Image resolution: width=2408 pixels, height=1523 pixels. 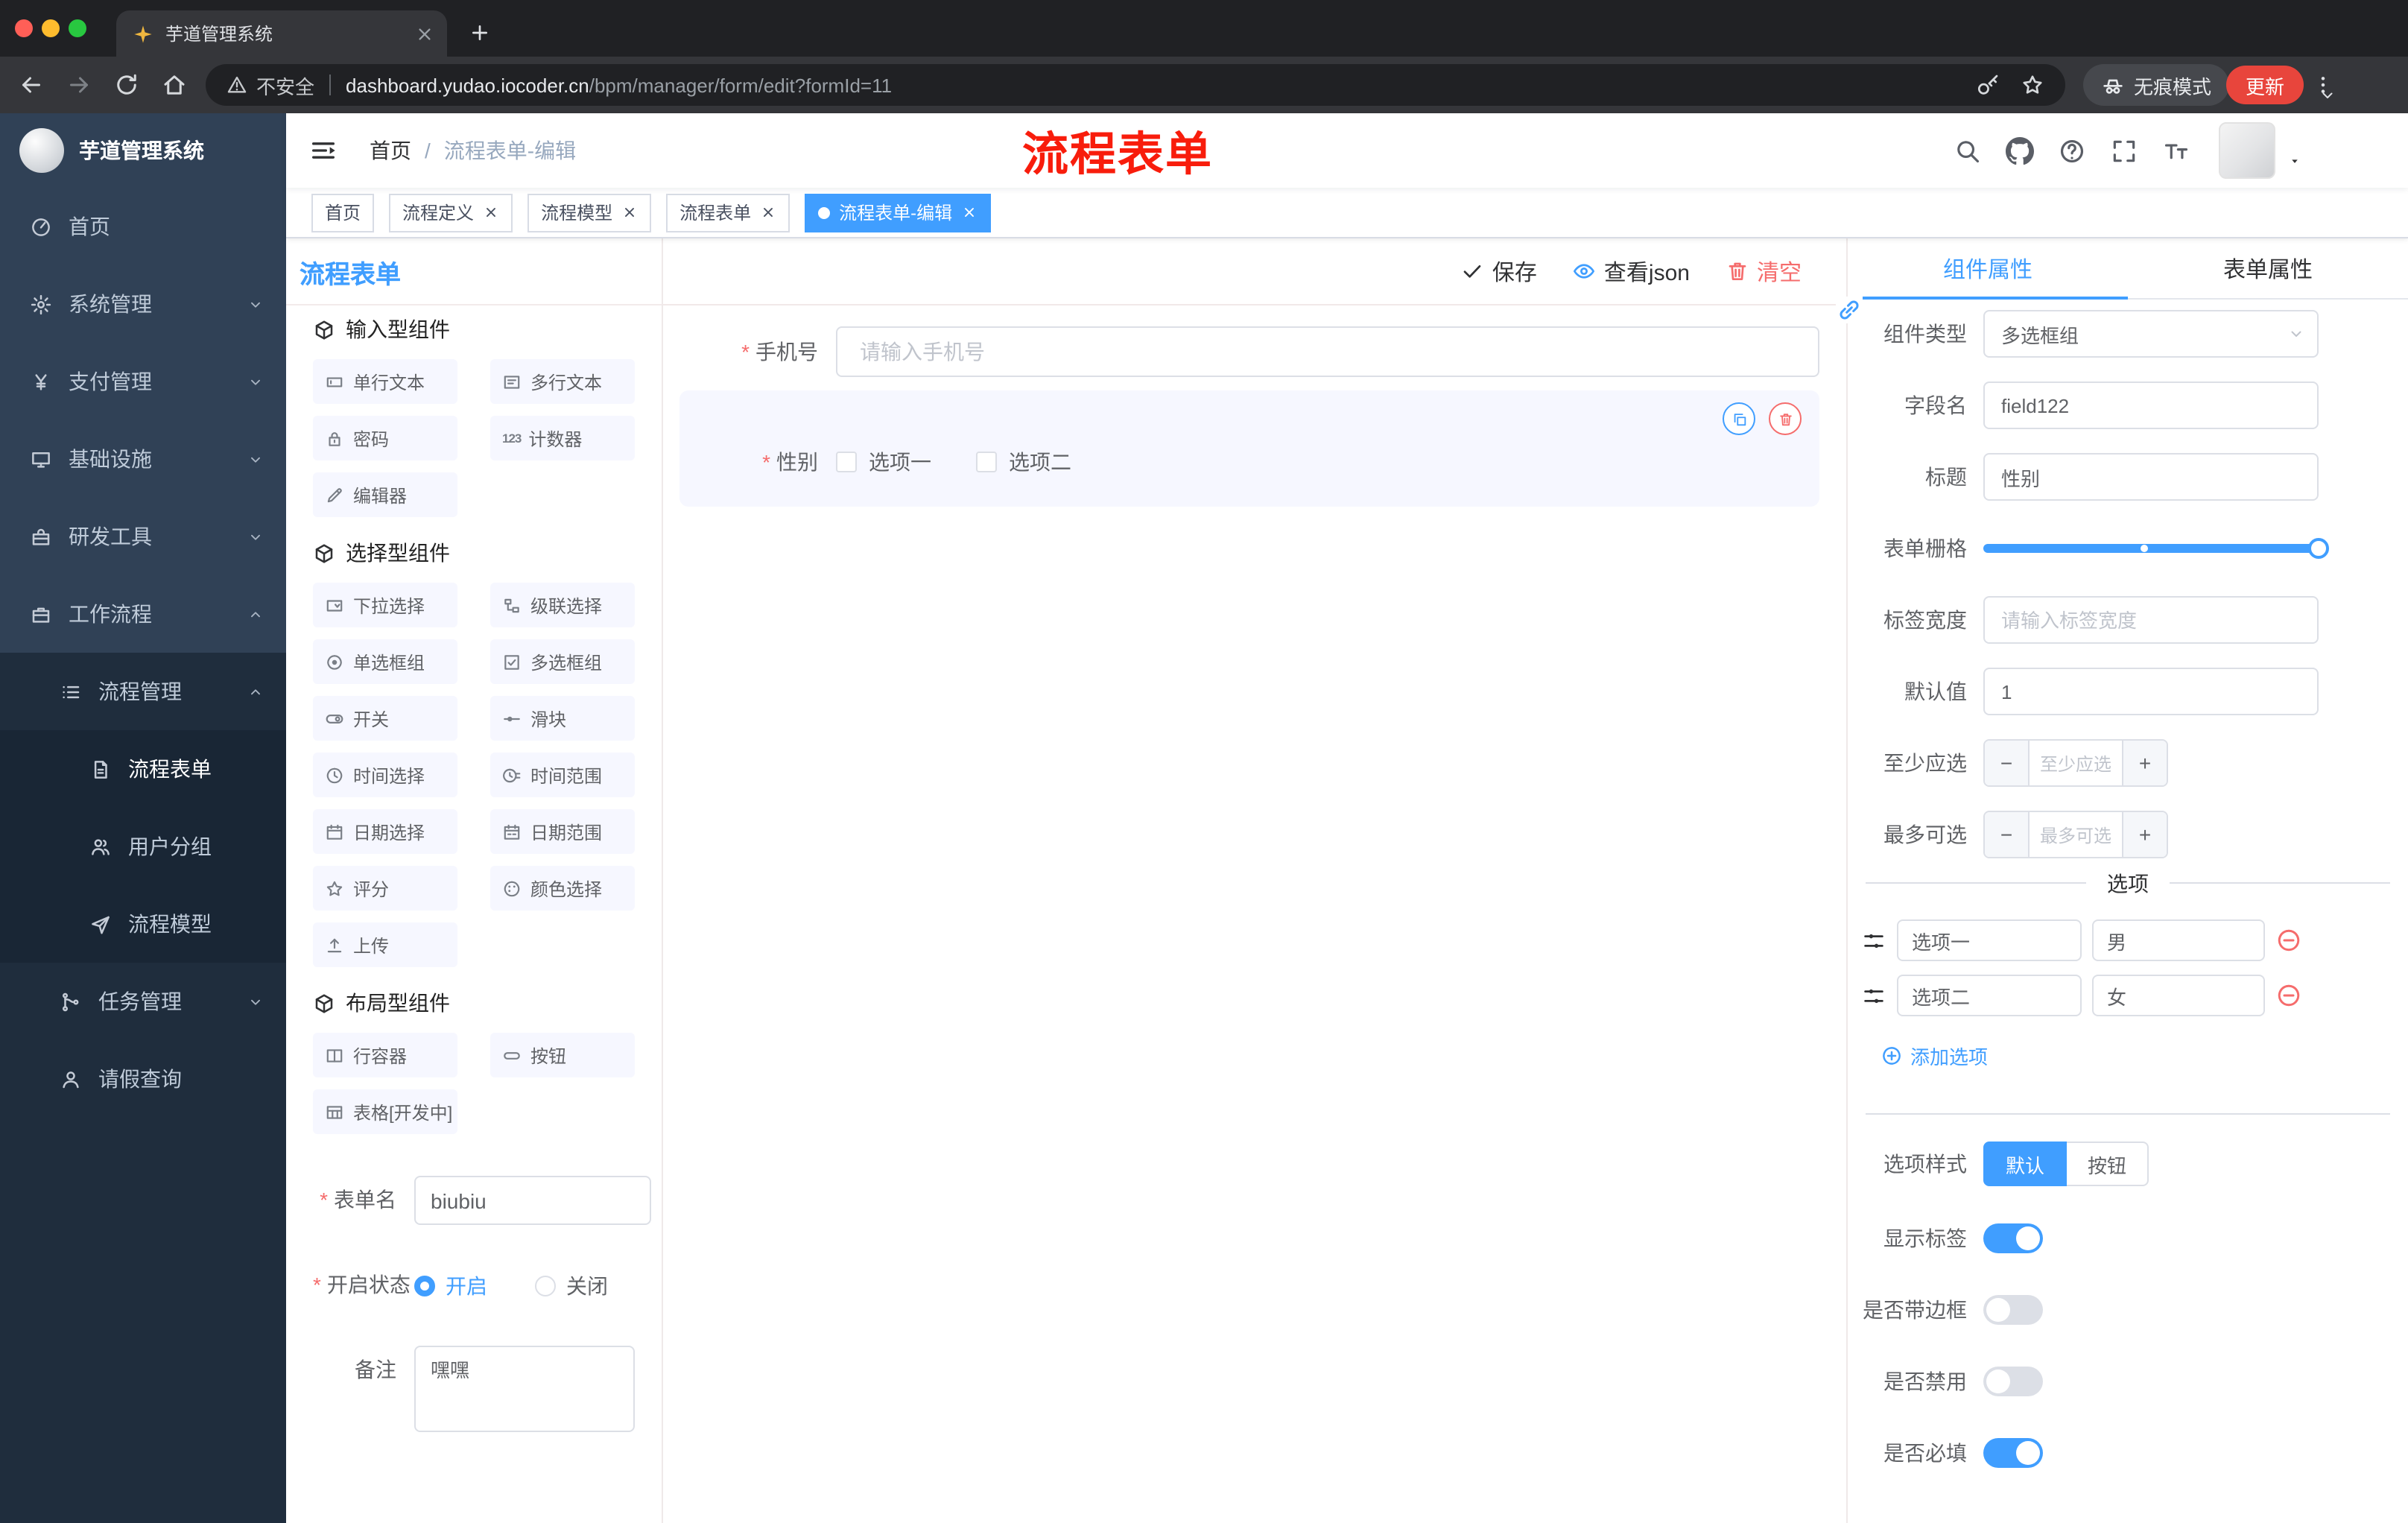 What do you see at coordinates (143, 924) in the screenshot?
I see `sidebar-item: 流程模型` at bounding box center [143, 924].